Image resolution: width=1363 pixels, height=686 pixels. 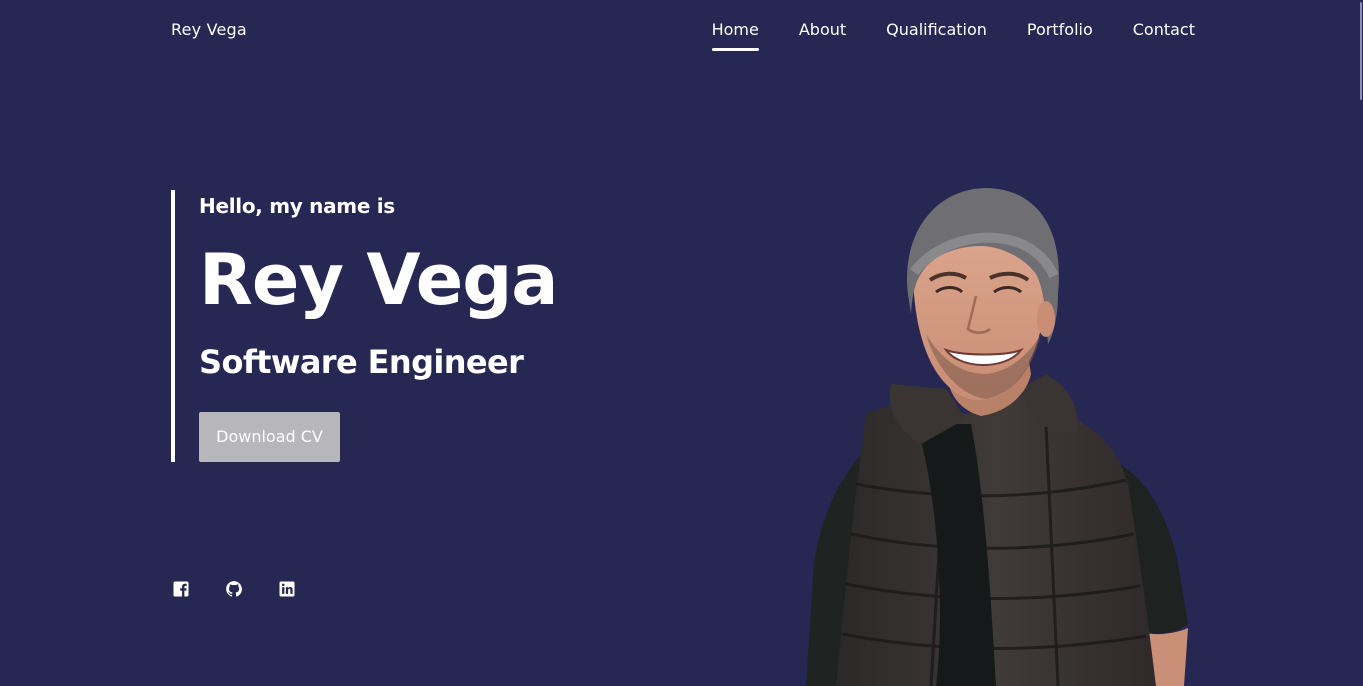 I want to click on nav-qualification: Qualification, so click(x=936, y=30).